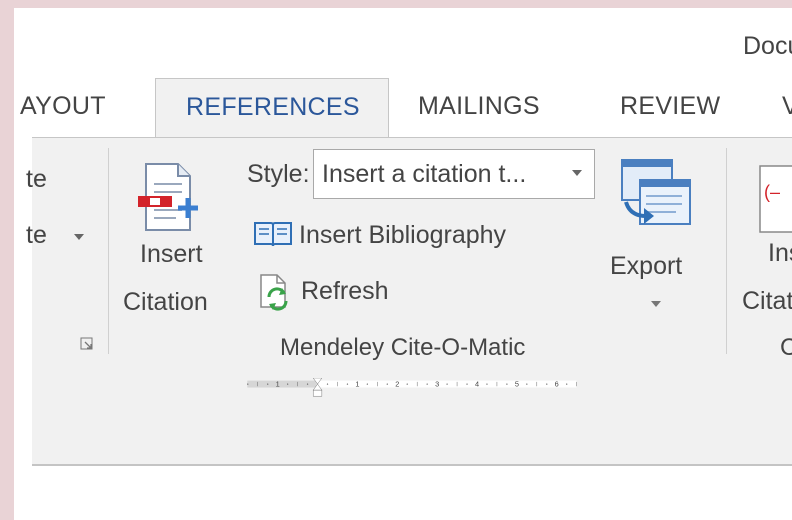 The width and height of the screenshot is (792, 520). What do you see at coordinates (437, 384) in the screenshot?
I see `ruler-number: 3` at bounding box center [437, 384].